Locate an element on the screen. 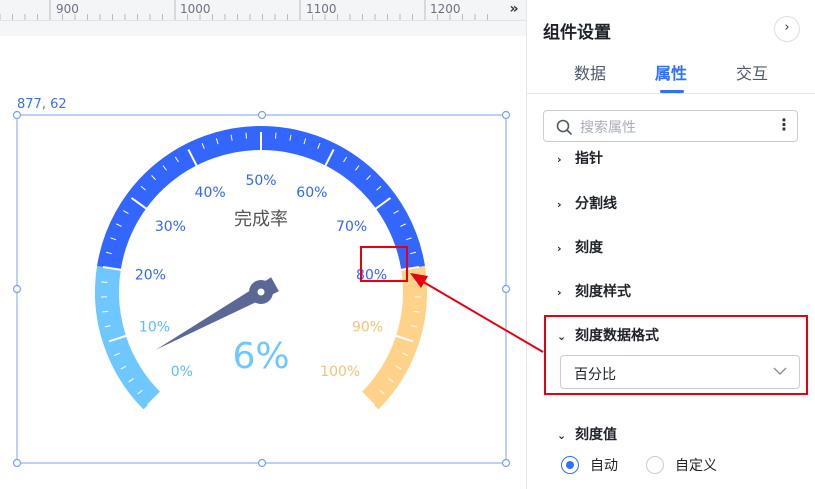 This screenshot has width=815, height=489. section-scale-value: ⌄ 刻度值 is located at coordinates (587, 434).